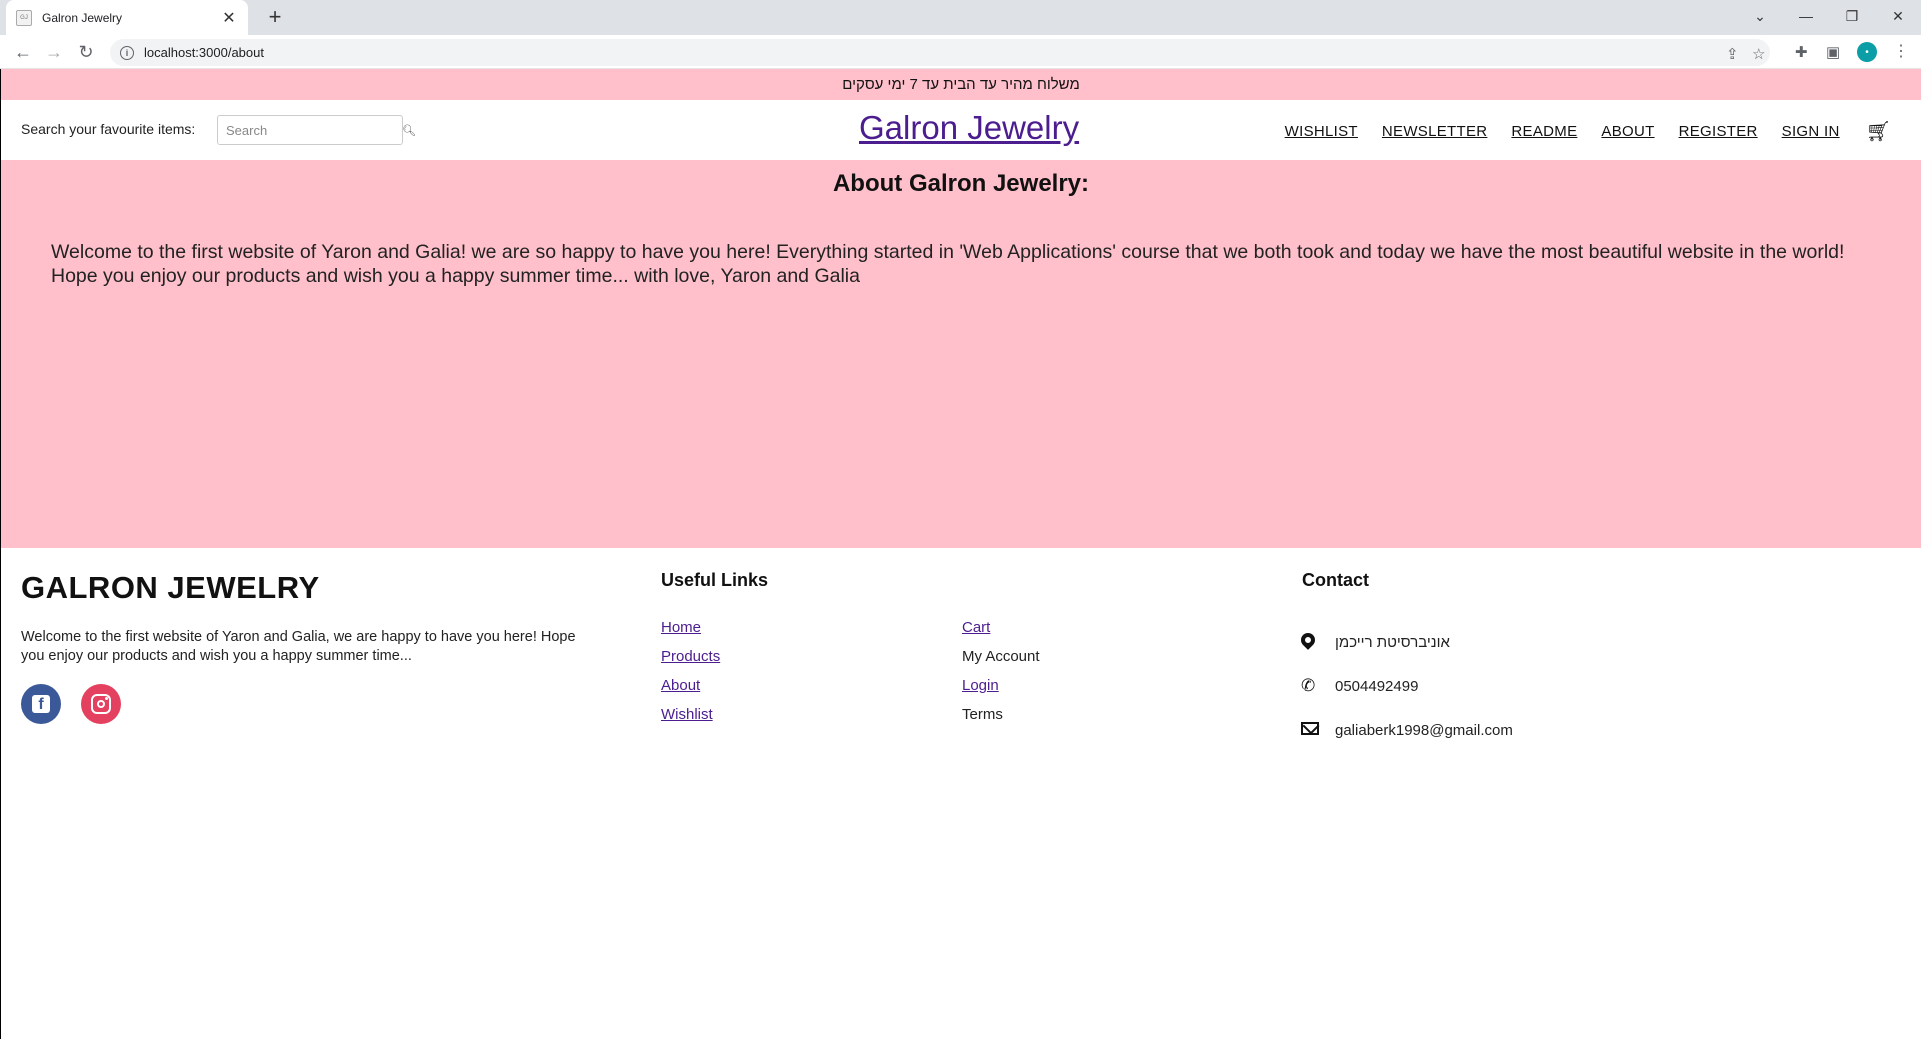 The width and height of the screenshot is (1921, 1039). What do you see at coordinates (1833, 52) in the screenshot?
I see `side-panel-icon: ▣` at bounding box center [1833, 52].